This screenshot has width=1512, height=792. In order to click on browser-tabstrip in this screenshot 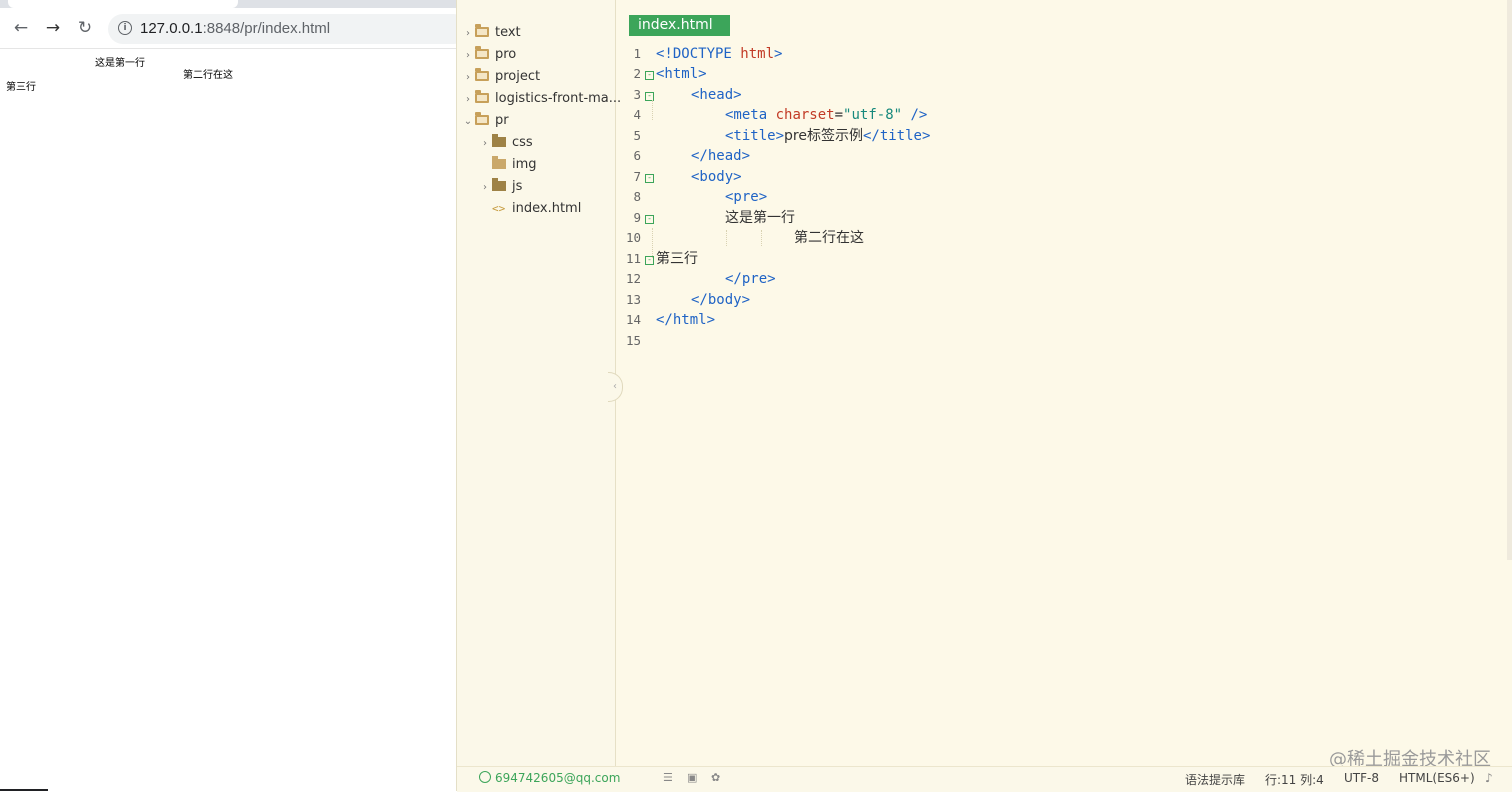, I will do `click(228, 4)`.